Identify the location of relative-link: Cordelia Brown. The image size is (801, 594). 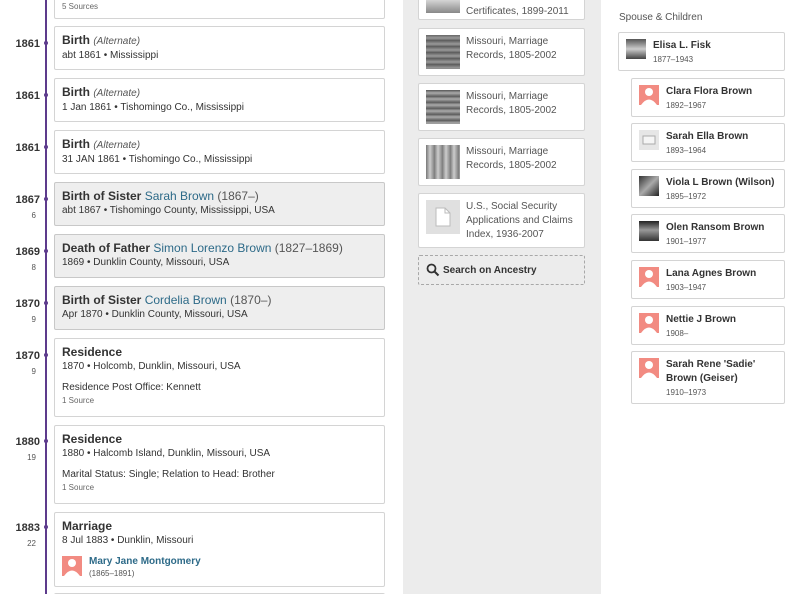
(186, 300).